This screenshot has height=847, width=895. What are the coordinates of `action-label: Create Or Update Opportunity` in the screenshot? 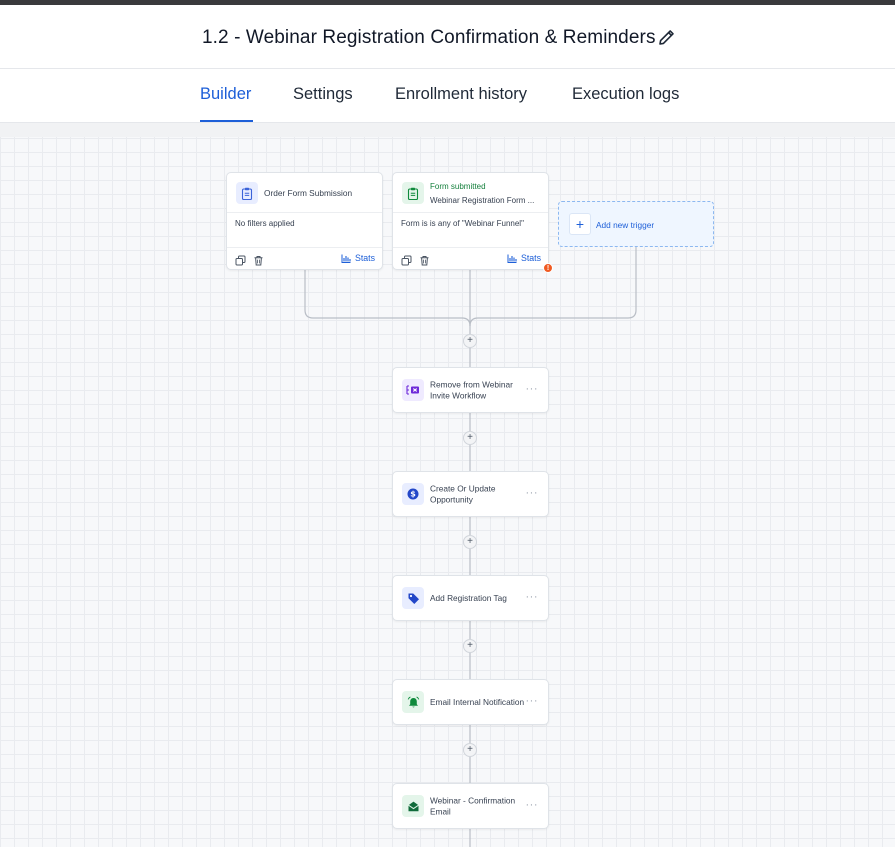 It's located at (463, 494).